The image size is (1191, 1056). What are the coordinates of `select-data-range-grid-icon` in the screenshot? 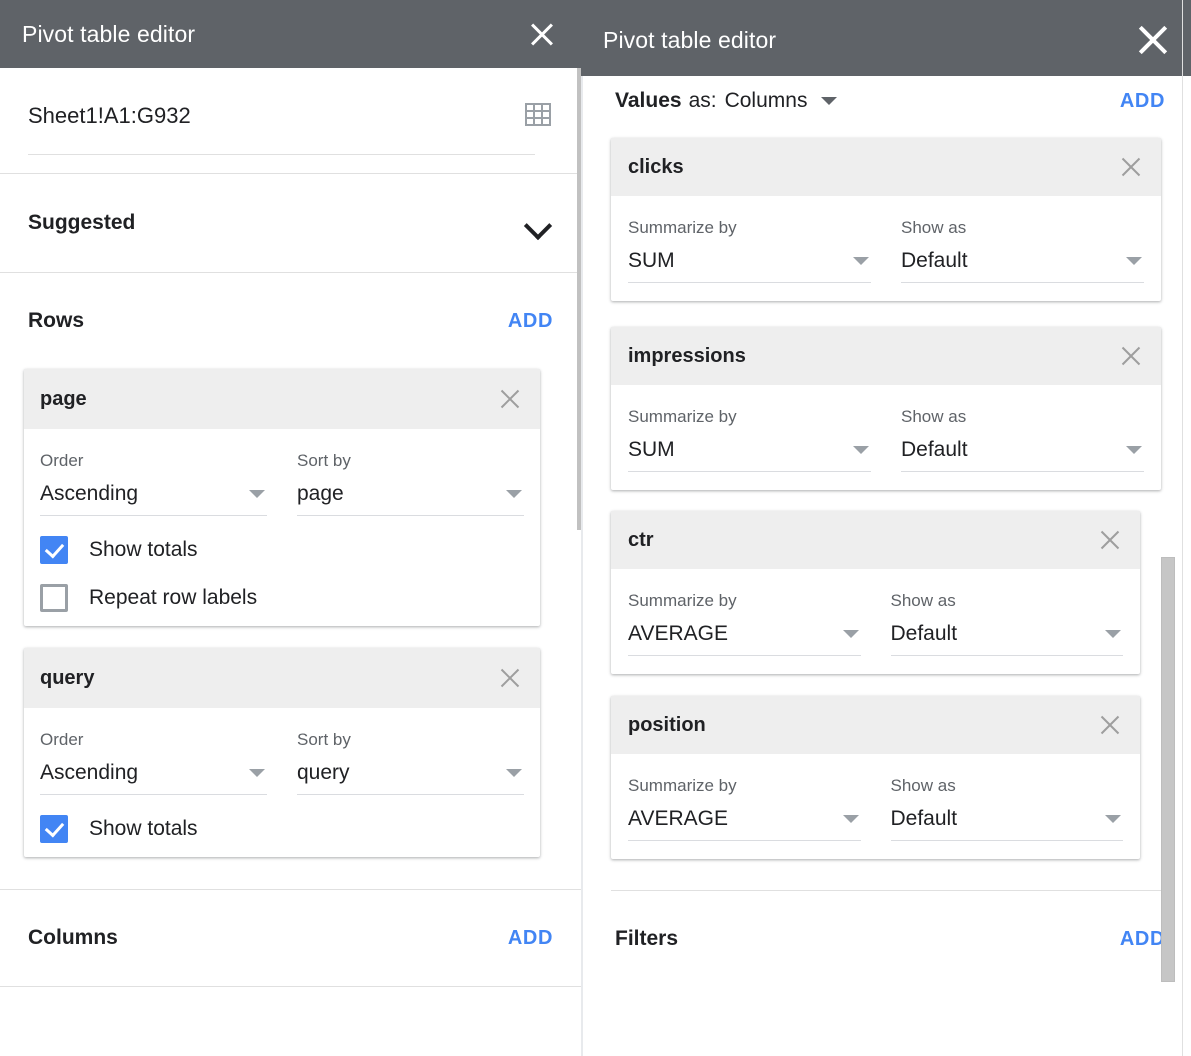 It's located at (538, 115).